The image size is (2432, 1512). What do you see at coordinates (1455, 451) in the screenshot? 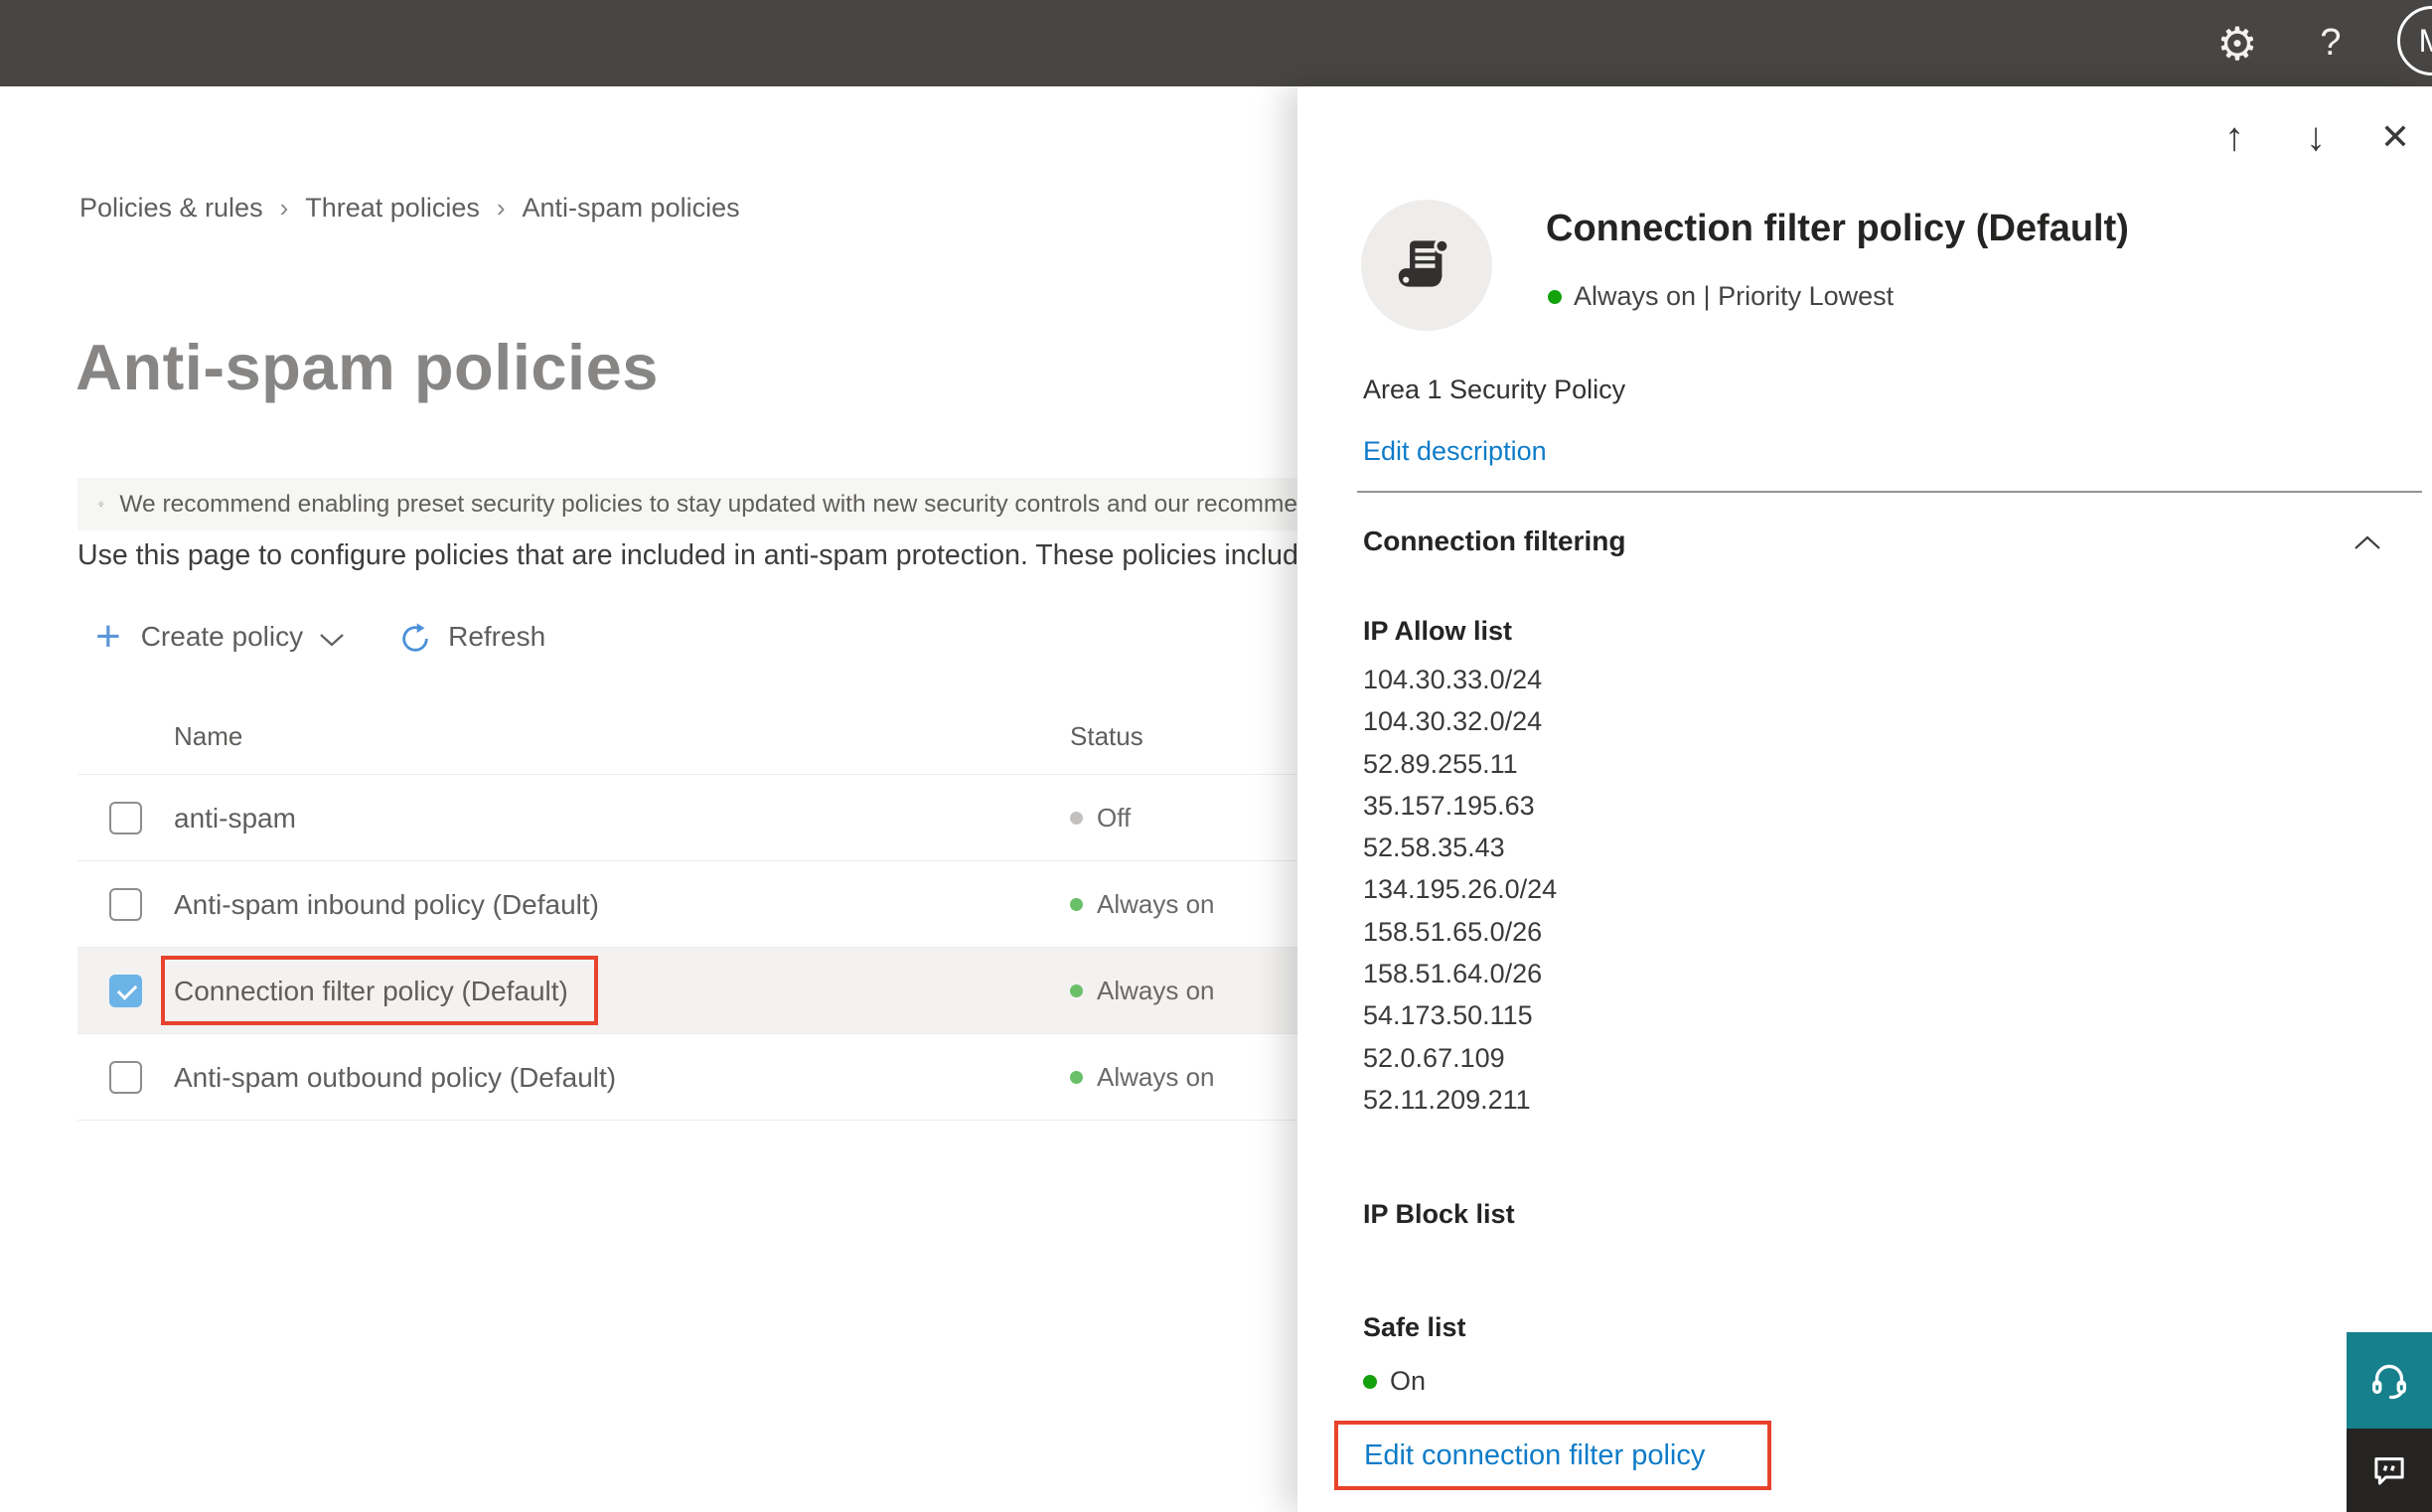
I see `edit-description-link: Edit description` at bounding box center [1455, 451].